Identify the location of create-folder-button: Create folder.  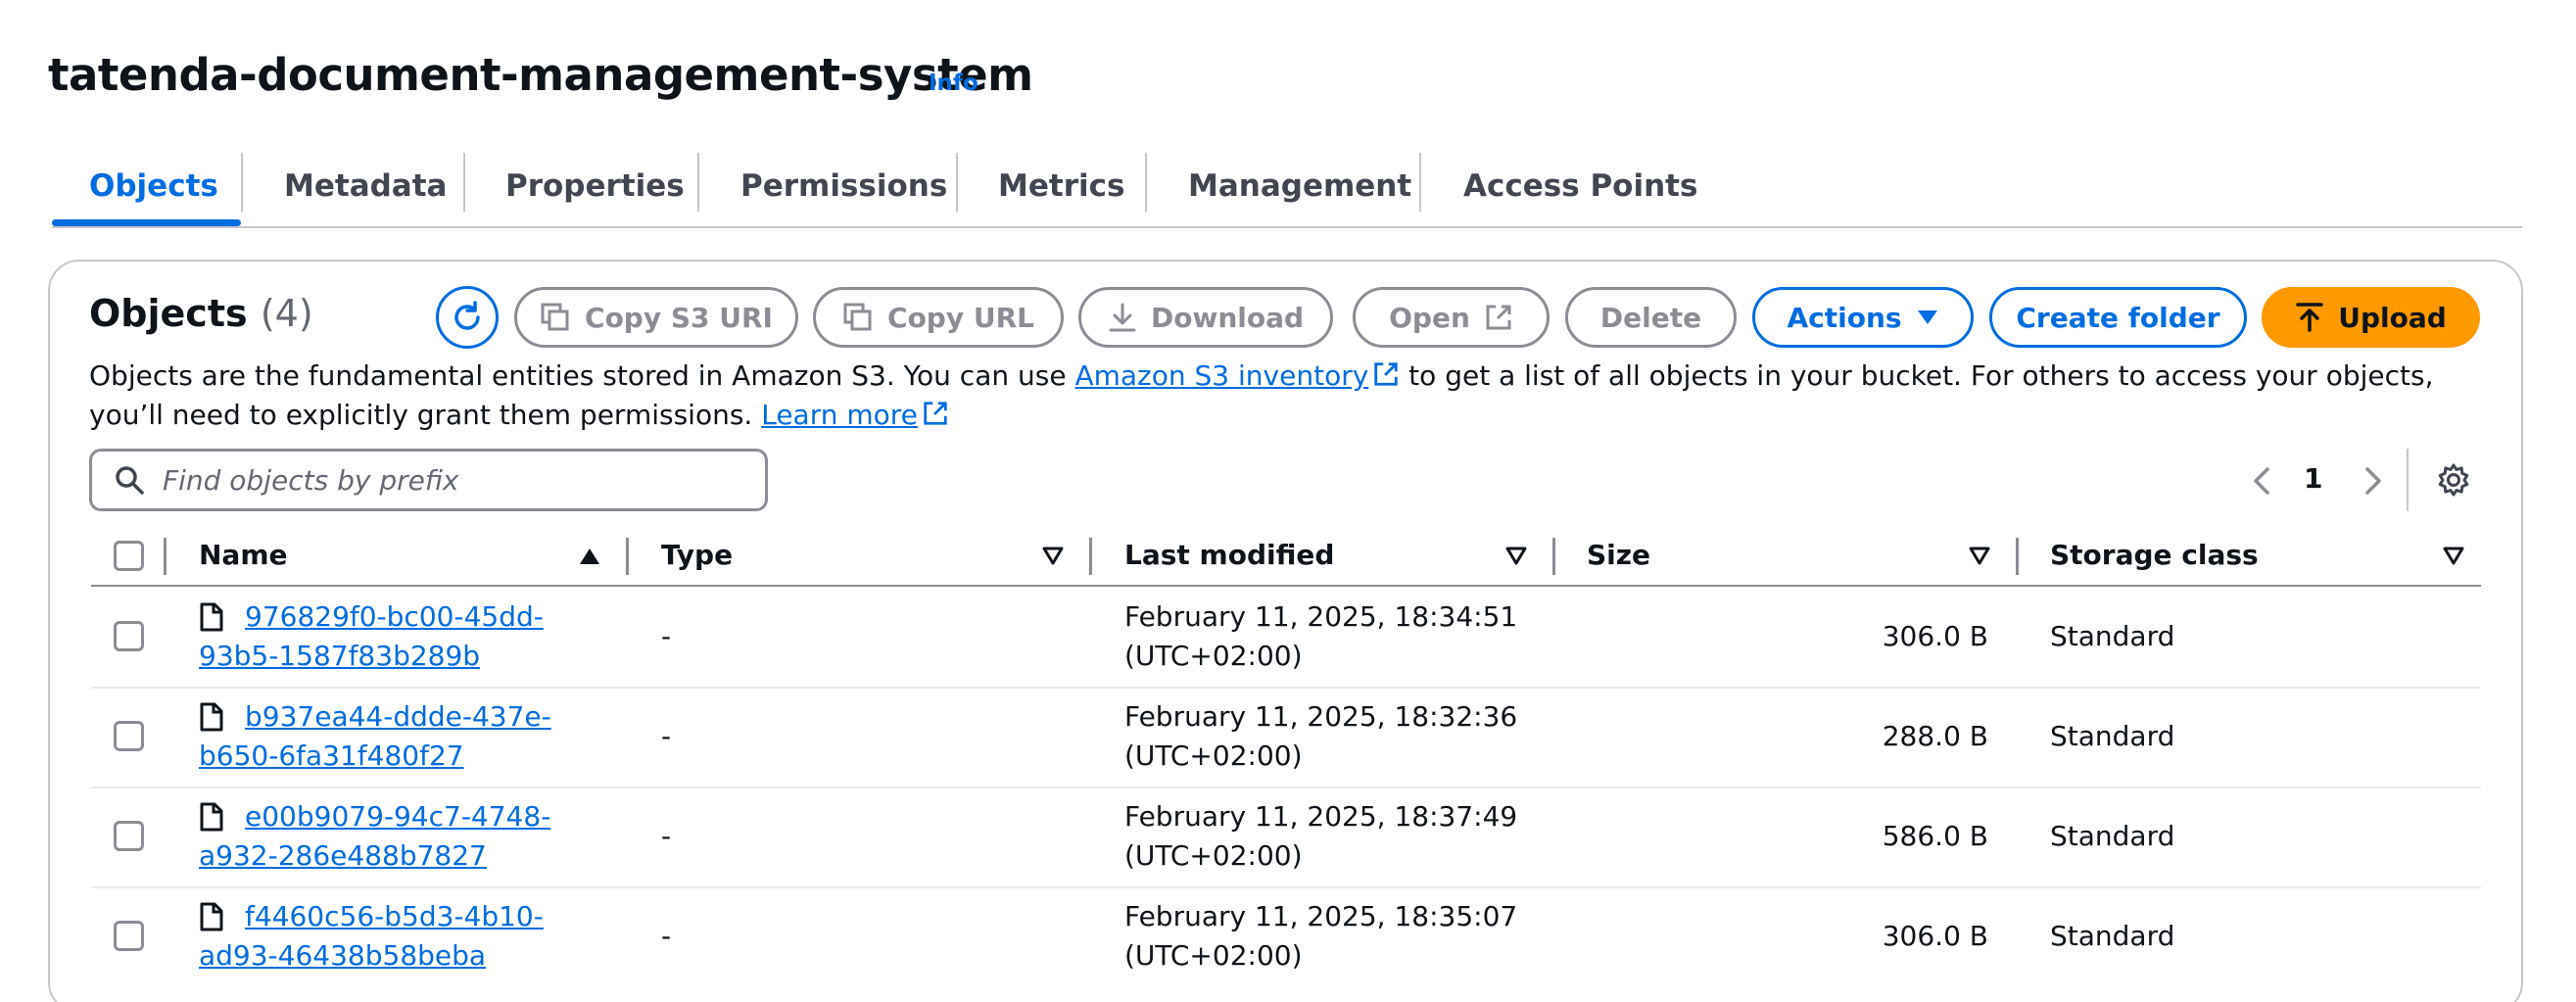
(2118, 317).